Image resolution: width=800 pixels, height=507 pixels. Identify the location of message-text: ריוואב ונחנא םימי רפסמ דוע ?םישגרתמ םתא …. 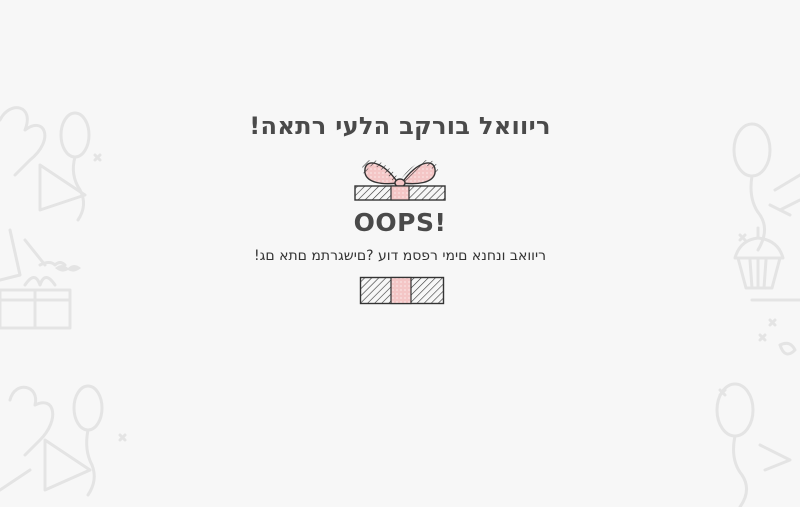
(400, 256).